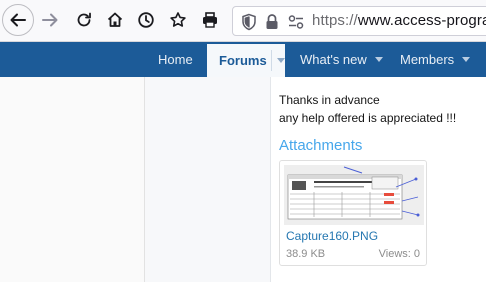 The image size is (486, 282). Describe the element at coordinates (335, 20) in the screenshot. I see `url-scheme: https://` at that location.